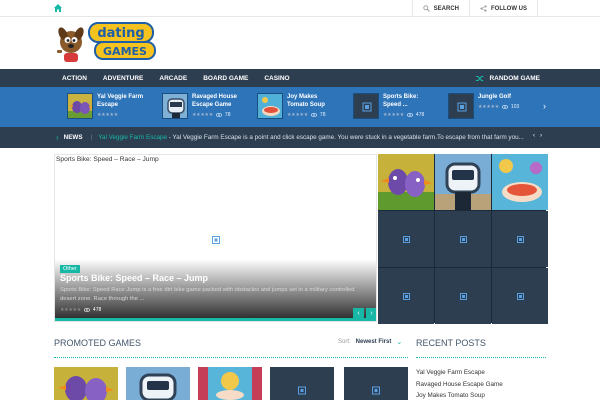  I want to click on strip-item: Yal Veggie Farm Escape ★★★★★, so click(106, 107).